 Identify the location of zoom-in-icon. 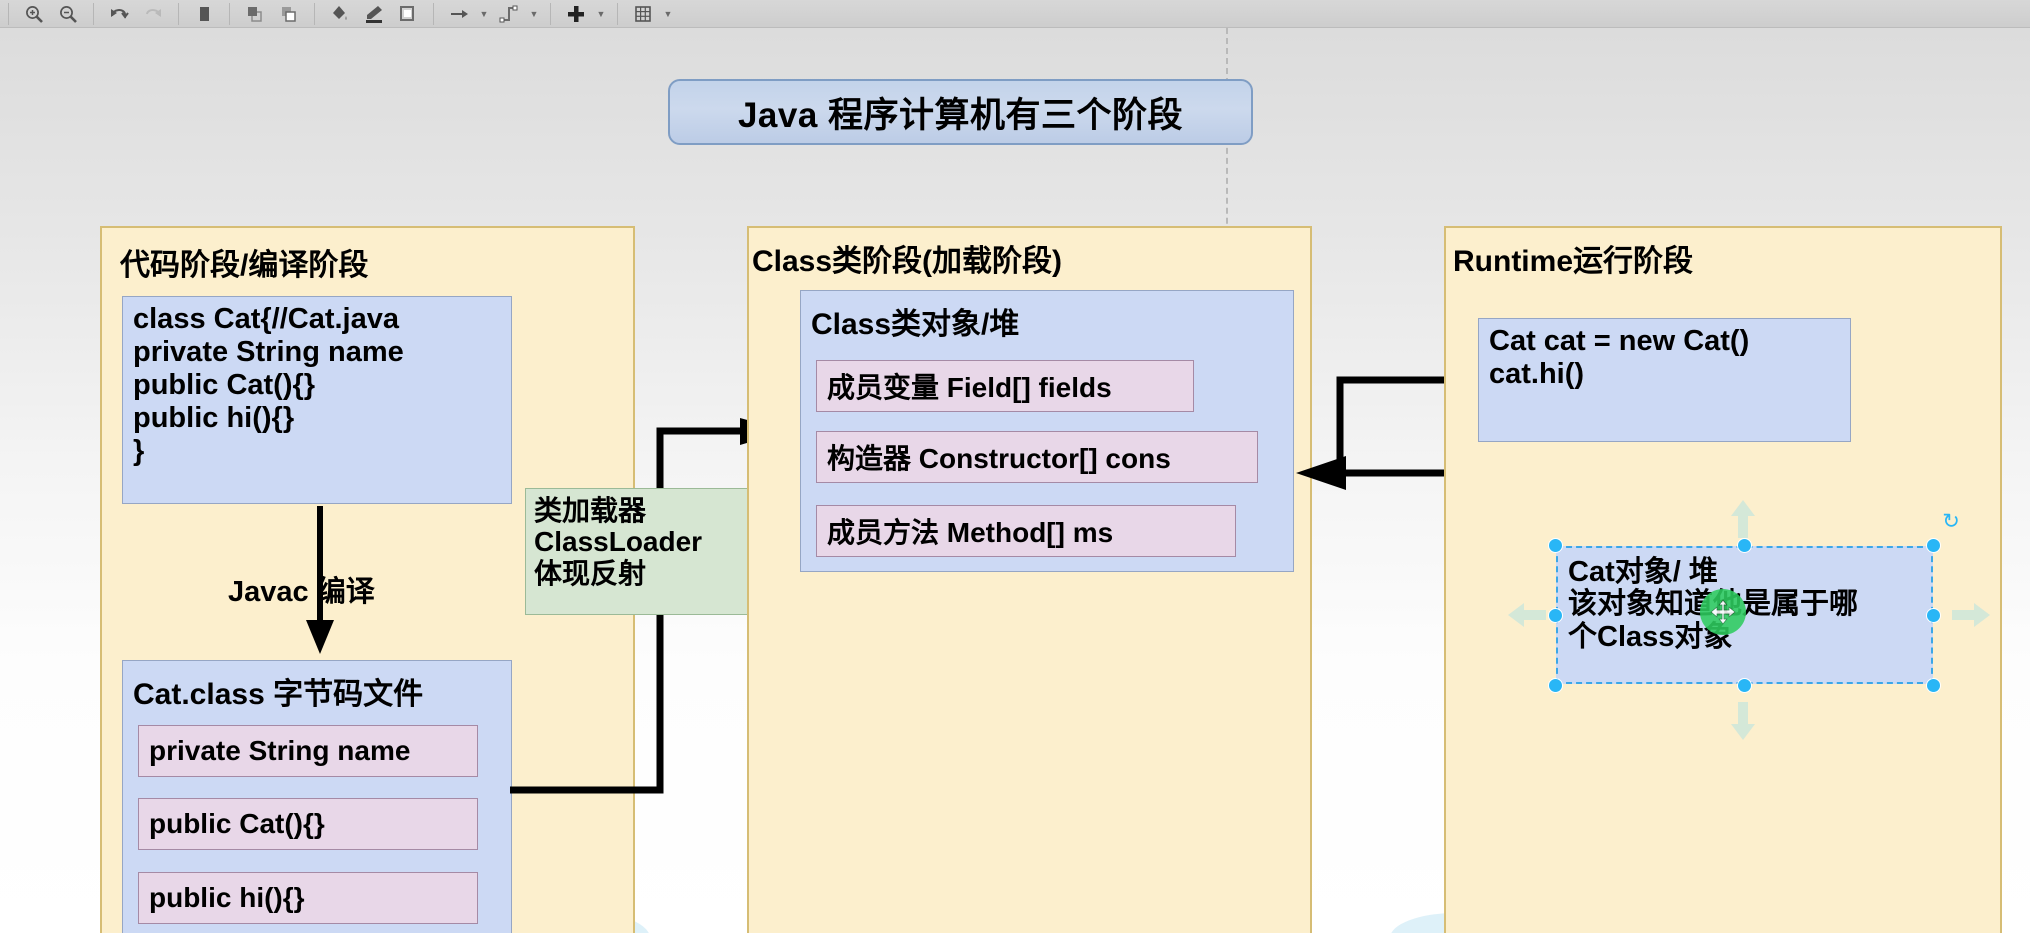
(34, 14).